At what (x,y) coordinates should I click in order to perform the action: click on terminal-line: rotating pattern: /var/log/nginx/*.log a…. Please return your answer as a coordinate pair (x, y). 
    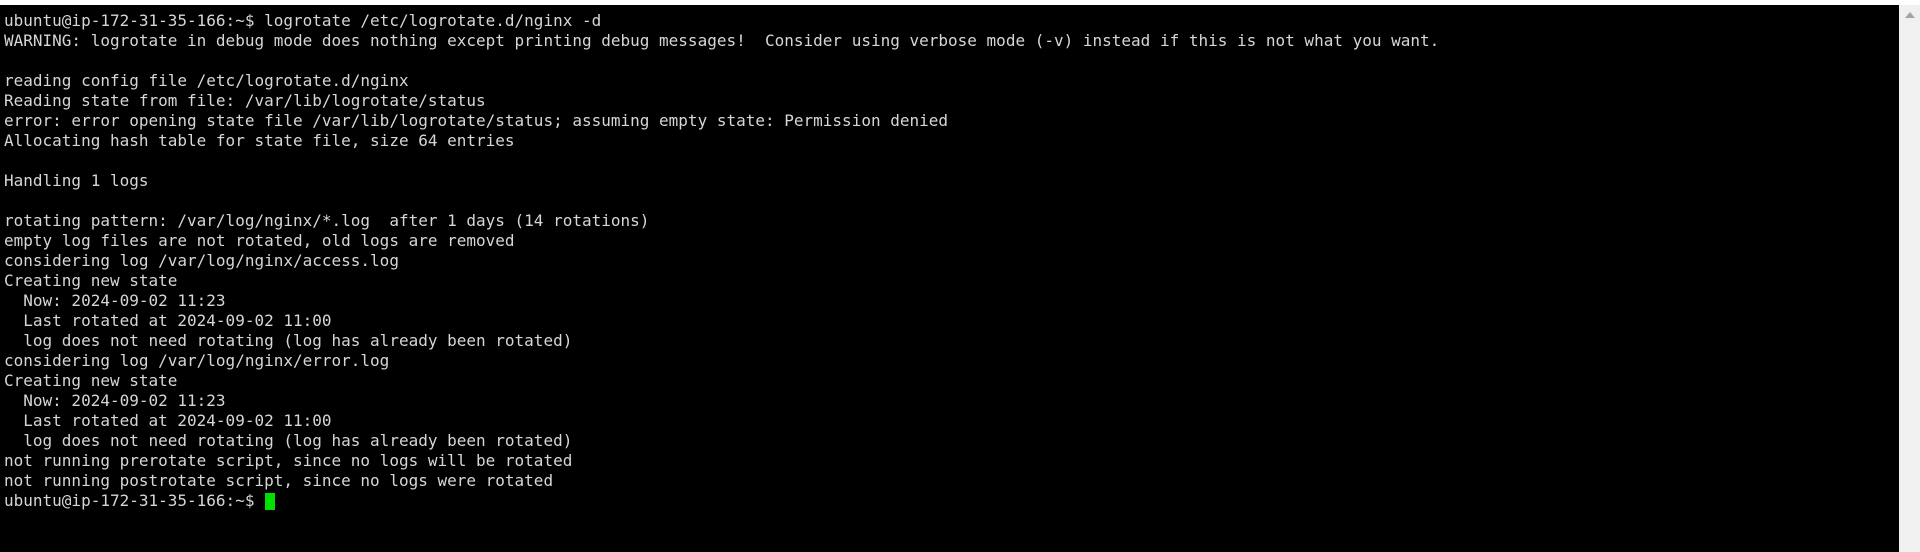
    Looking at the image, I should click on (327, 220).